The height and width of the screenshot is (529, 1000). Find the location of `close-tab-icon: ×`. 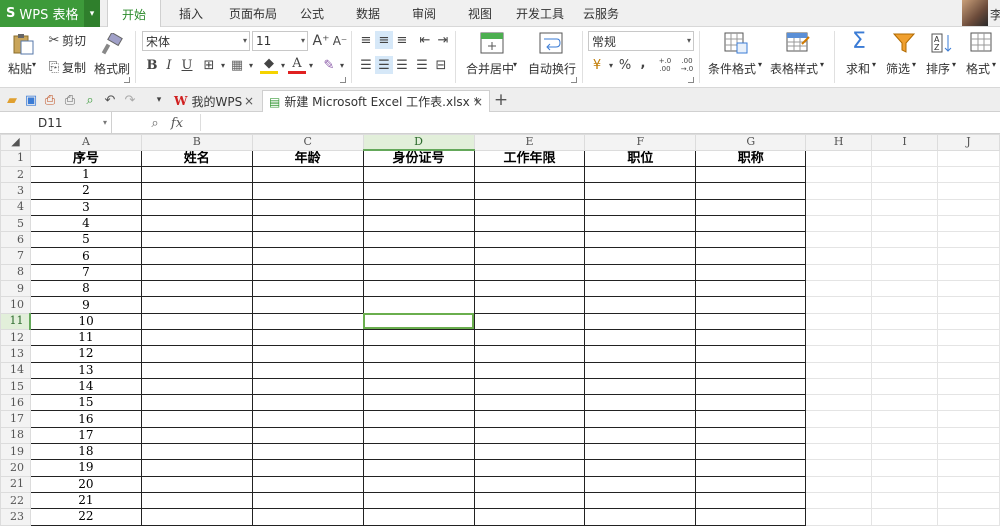

close-tab-icon: × is located at coordinates (249, 101).